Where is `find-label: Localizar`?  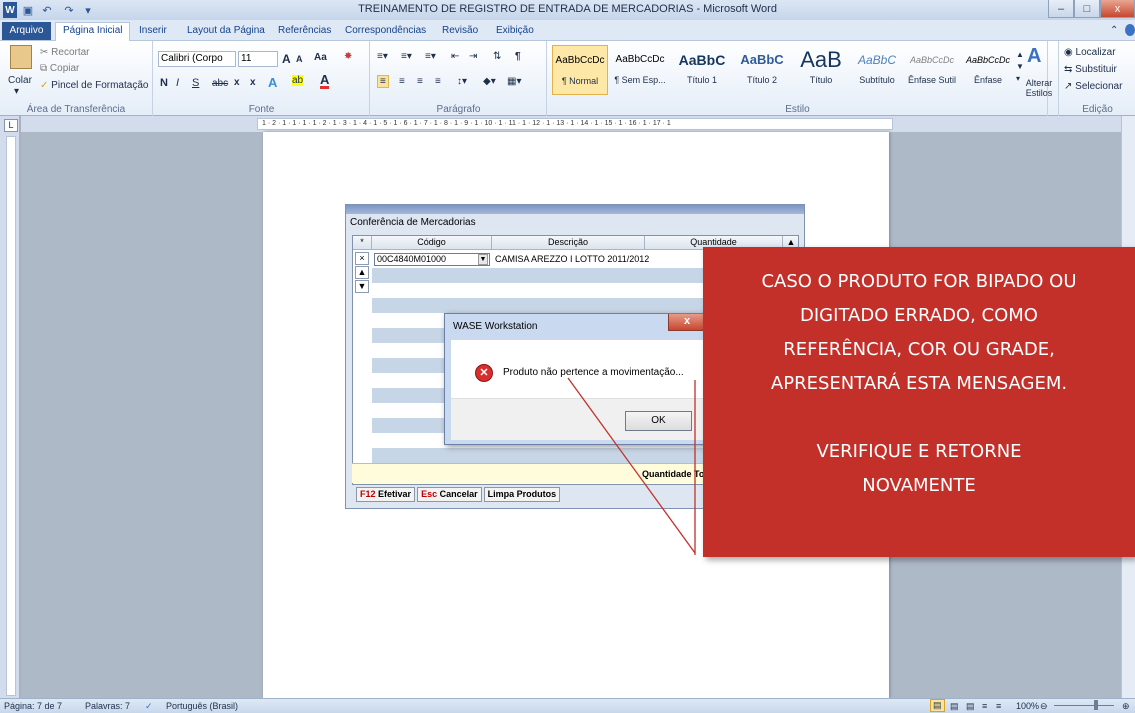 find-label: Localizar is located at coordinates (1095, 52).